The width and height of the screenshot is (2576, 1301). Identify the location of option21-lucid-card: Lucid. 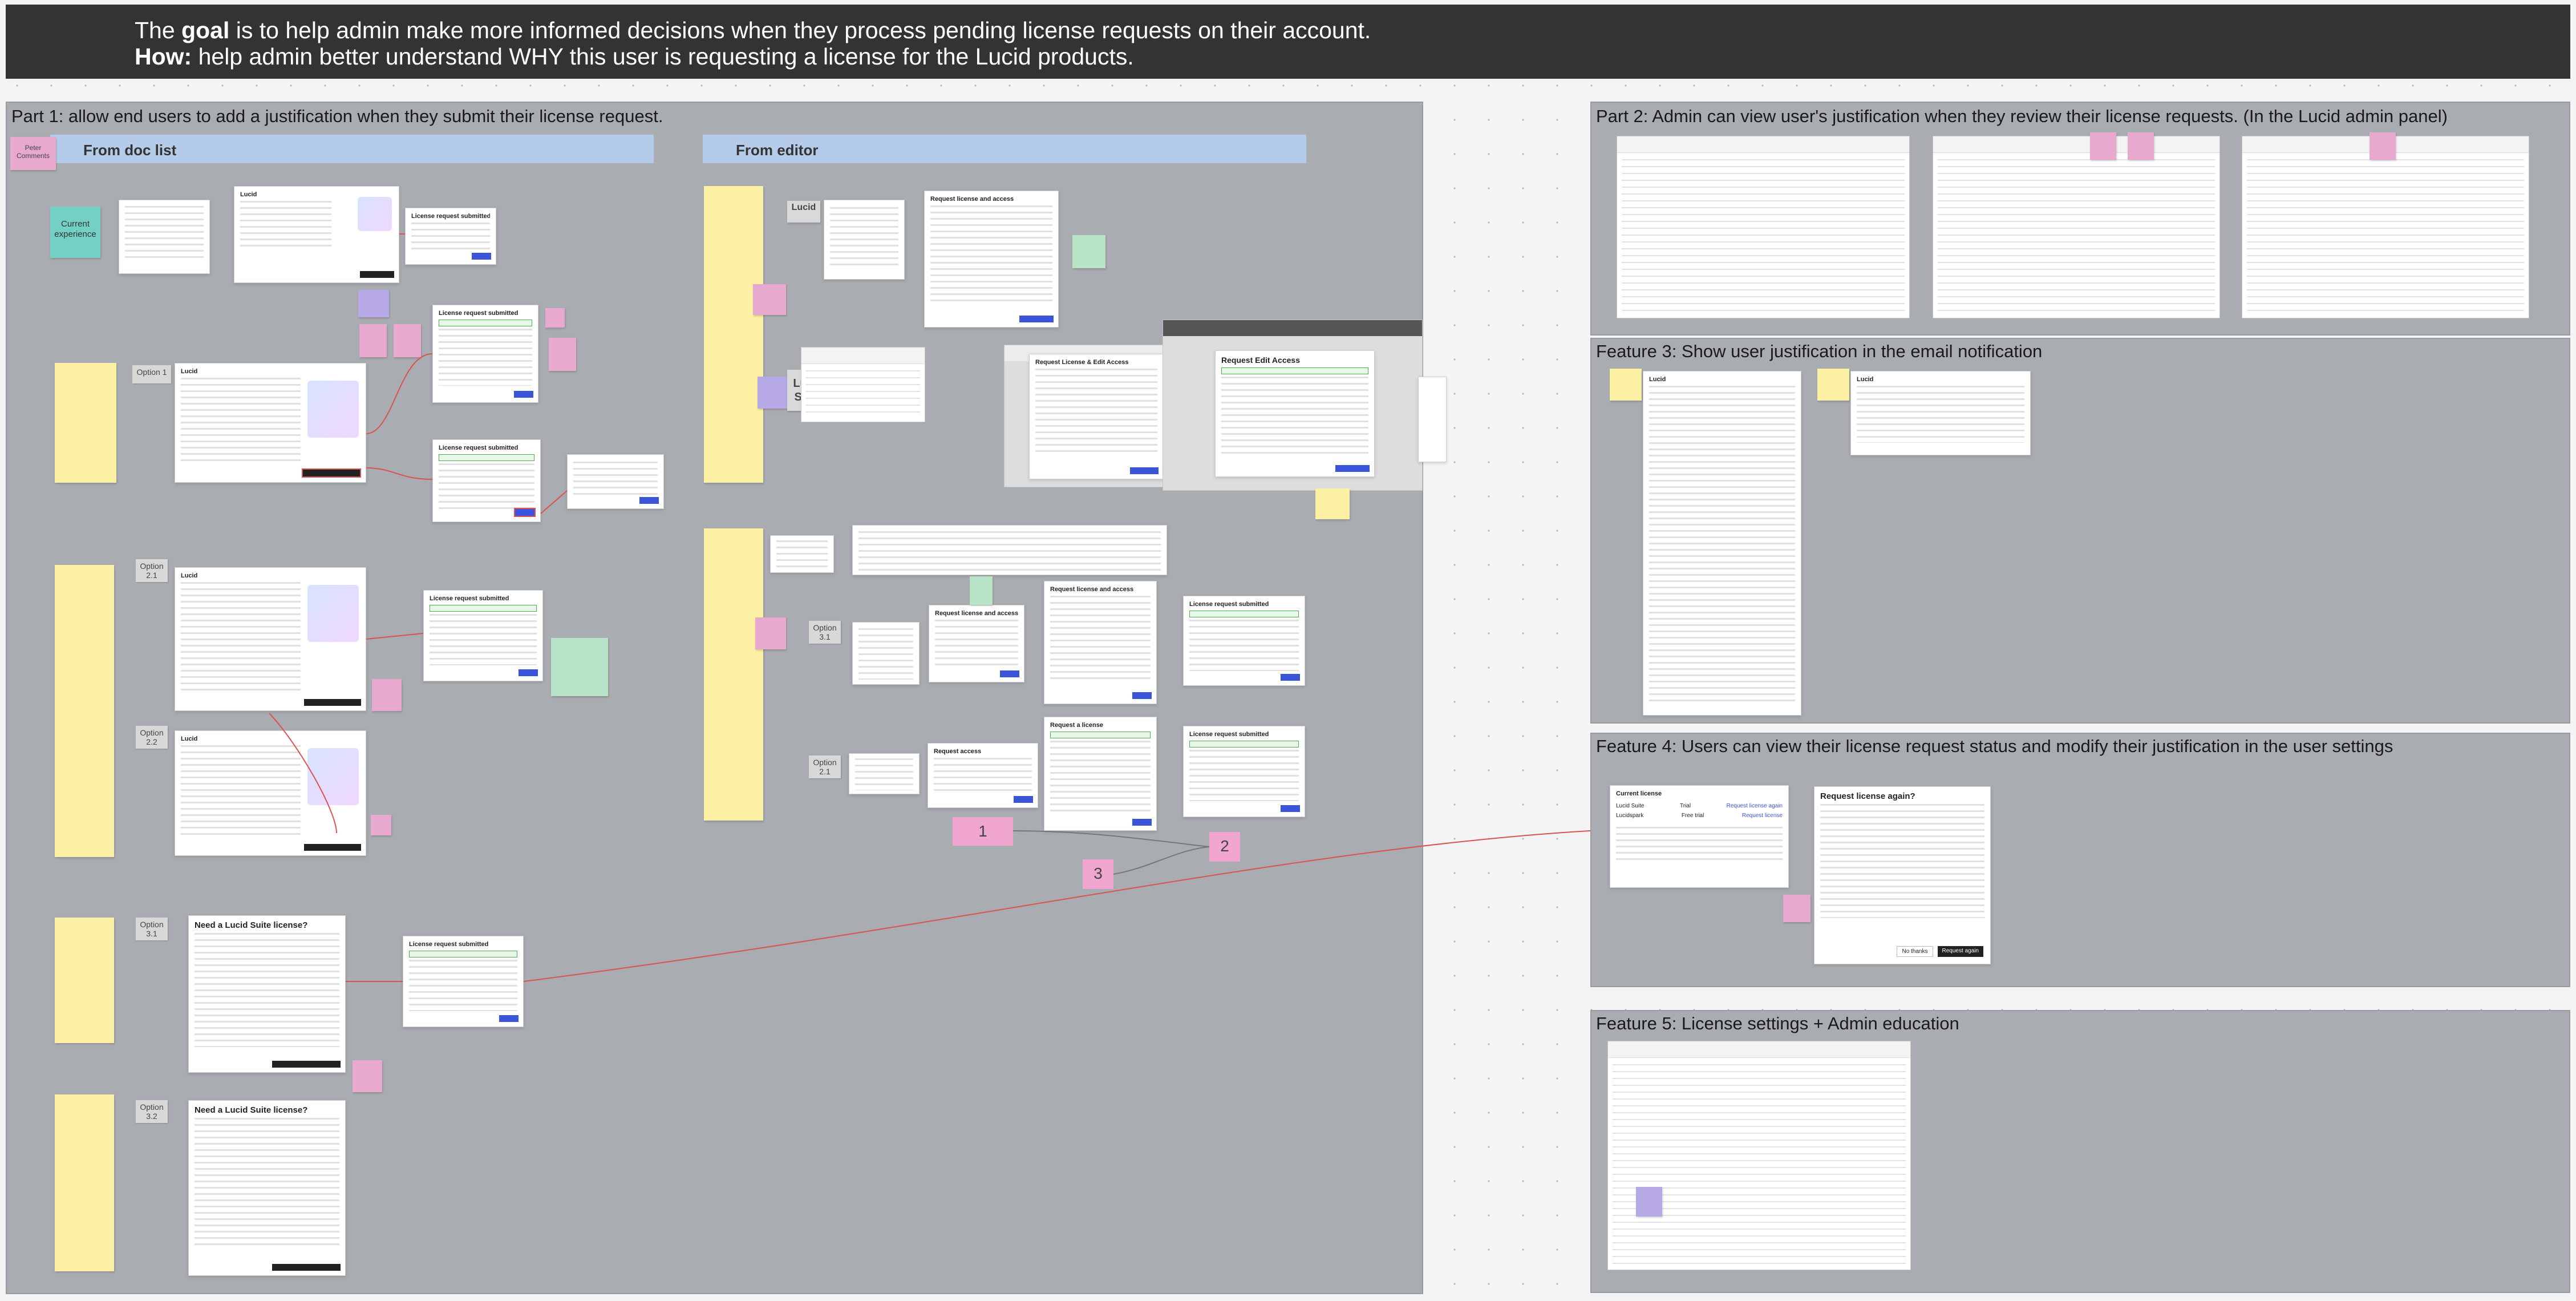
(270, 639).